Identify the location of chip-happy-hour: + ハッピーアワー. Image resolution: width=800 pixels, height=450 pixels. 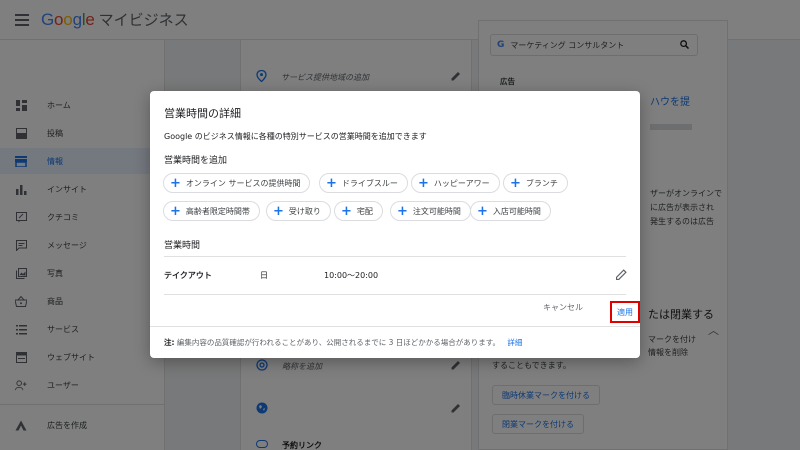
(455, 183).